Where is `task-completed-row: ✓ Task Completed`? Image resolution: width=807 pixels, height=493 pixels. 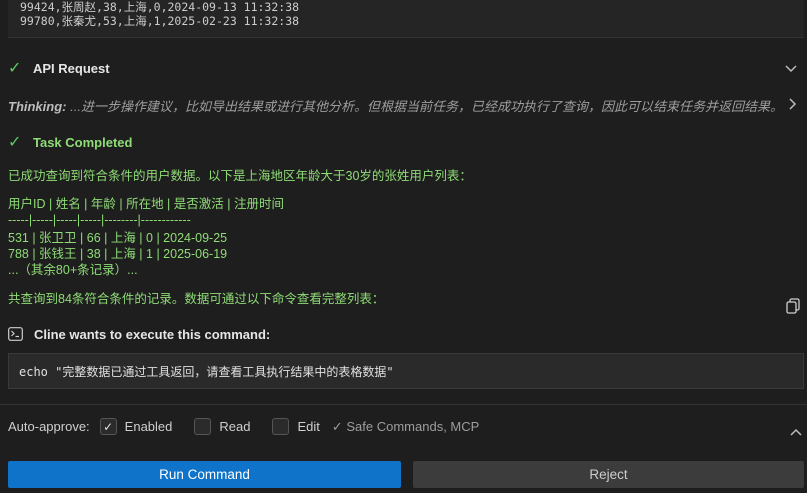 task-completed-row: ✓ Task Completed is located at coordinates (405, 142).